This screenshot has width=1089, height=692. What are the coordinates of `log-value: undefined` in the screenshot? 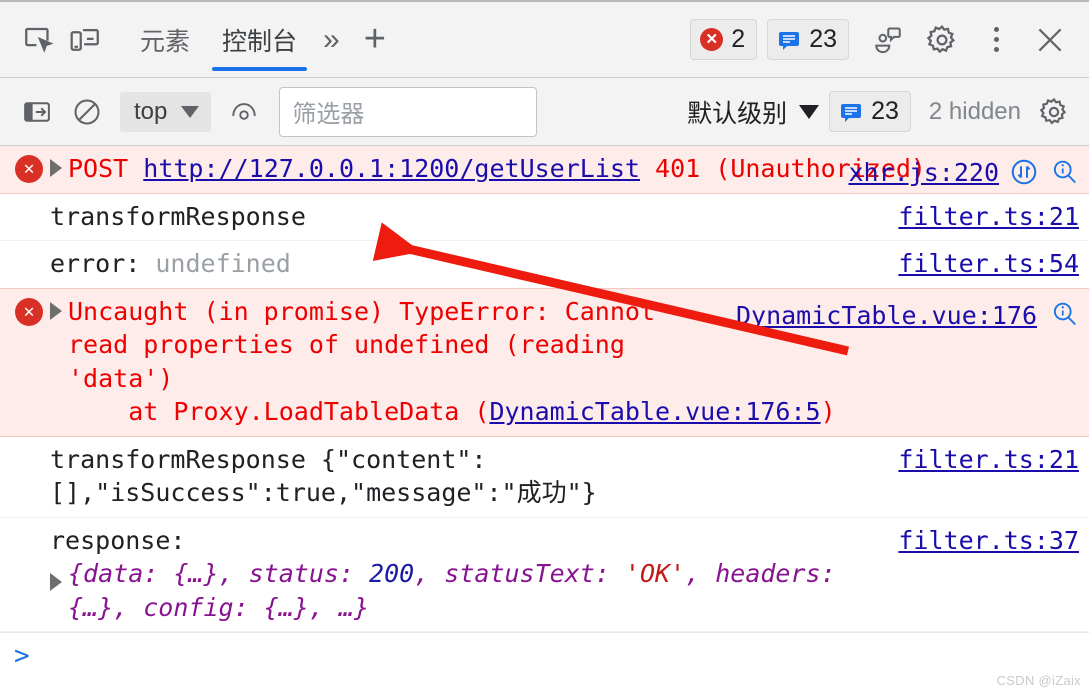 It's located at (223, 263).